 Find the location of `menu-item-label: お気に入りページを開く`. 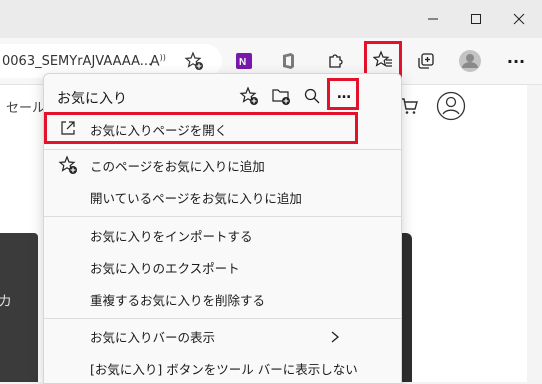

menu-item-label: お気に入りページを開く is located at coordinates (159, 130).